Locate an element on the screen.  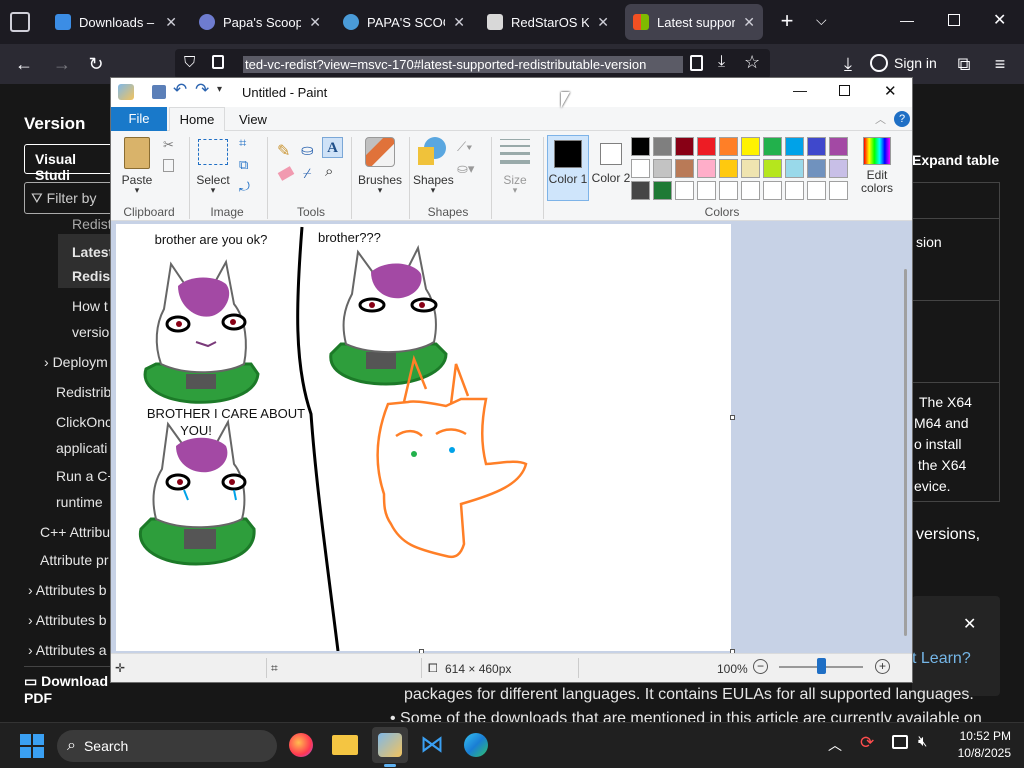
nav-item: Attribute pr is located at coordinates (74, 560).